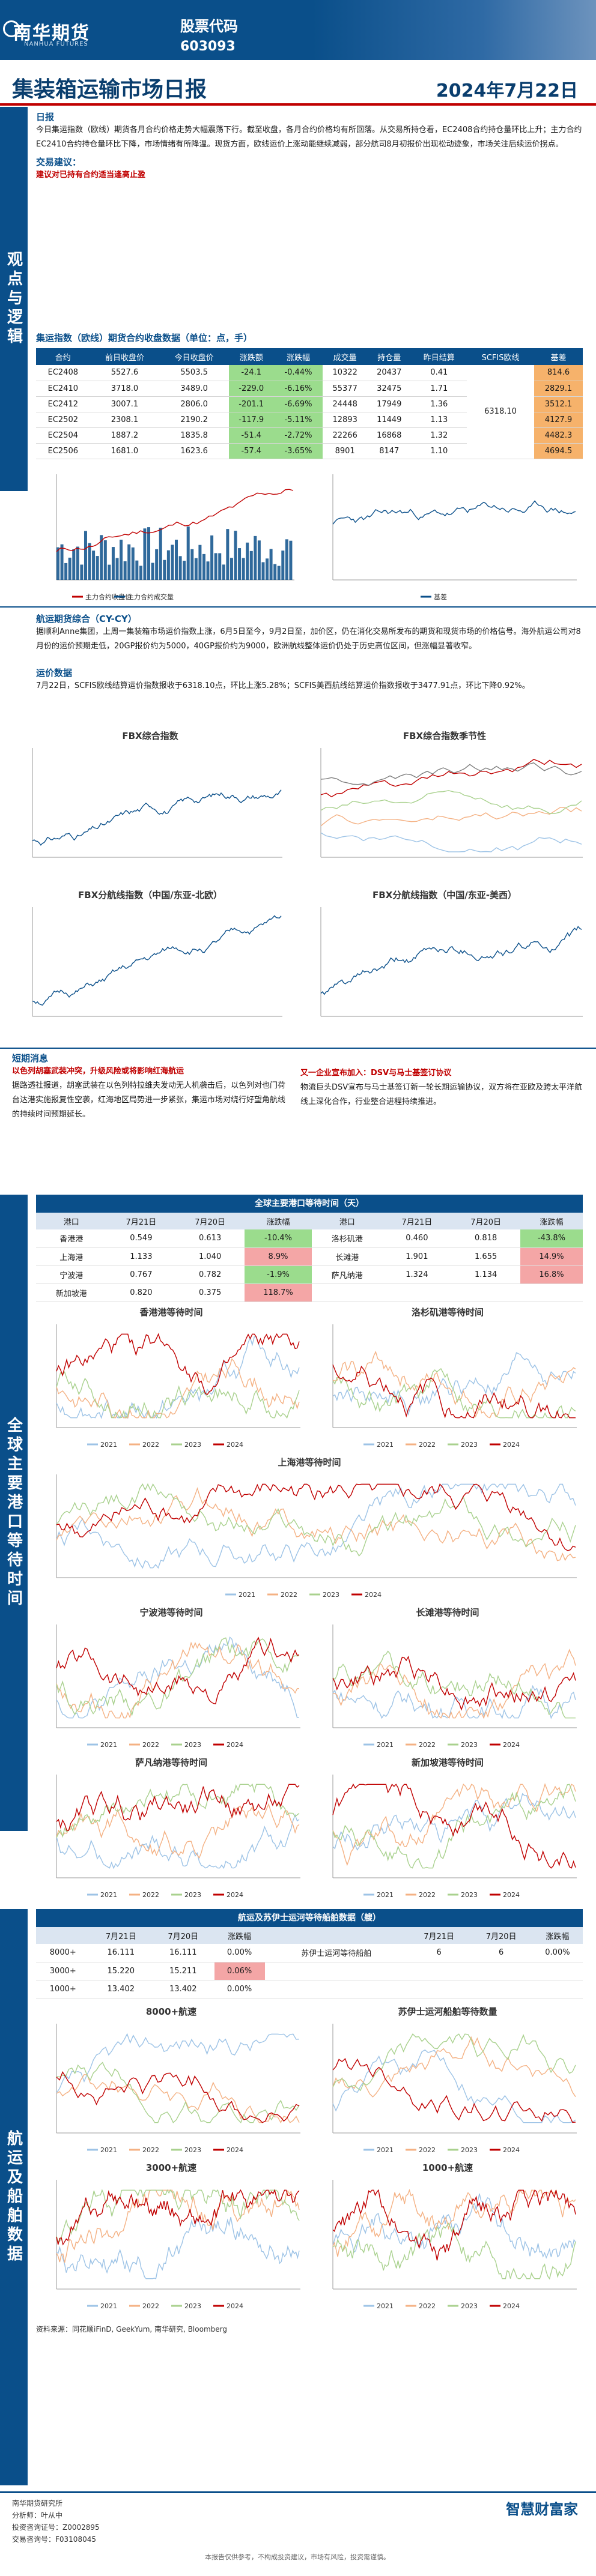 The width and height of the screenshot is (596, 2576). Describe the element at coordinates (309, 1274) in the screenshot. I see `table-row: 宁波港 0.767 0.782 -1.9% 萨凡纳港 1.324 1.134 16.8%` at that location.